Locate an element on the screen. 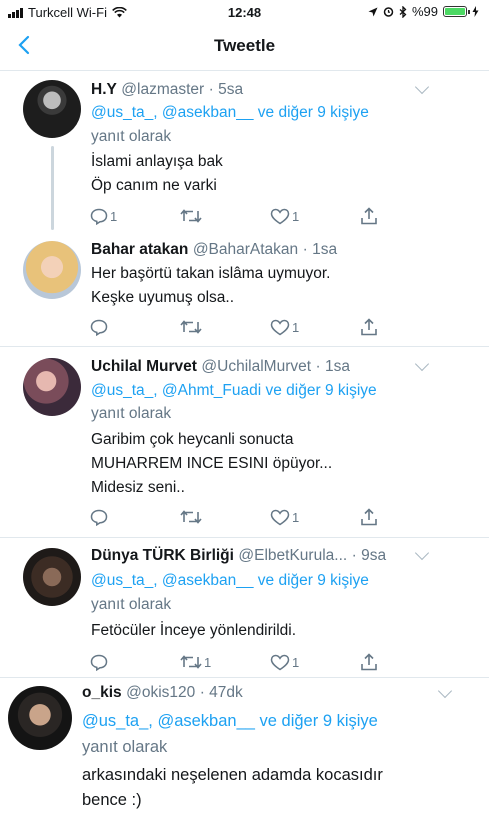  battery-percent: %99 is located at coordinates (424, 11).